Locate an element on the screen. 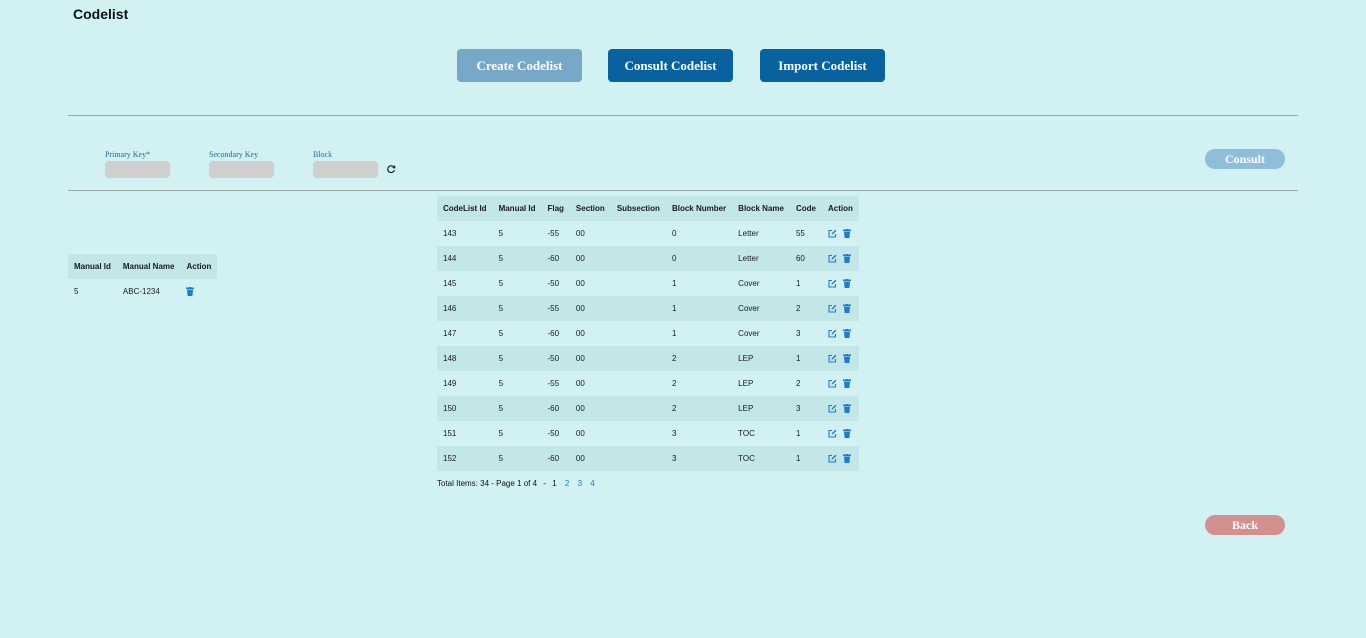 This screenshot has width=1366, height=638. column-header-manual-id: Manual Id is located at coordinates (92, 266).